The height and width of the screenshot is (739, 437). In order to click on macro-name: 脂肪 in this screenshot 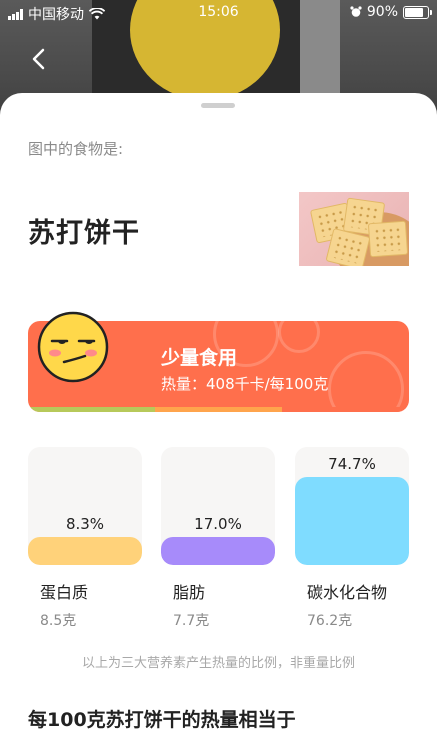, I will do `click(189, 592)`.